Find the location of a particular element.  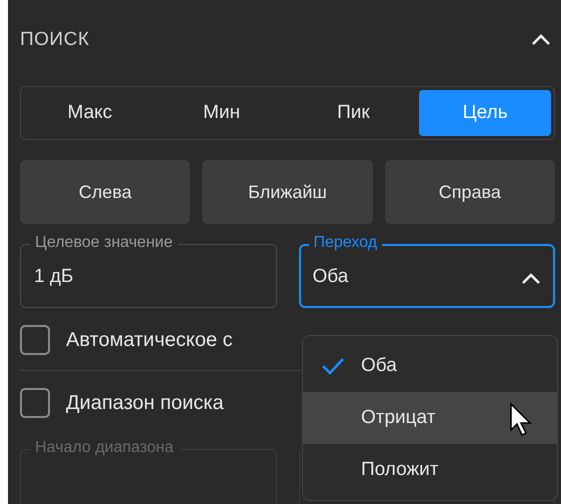

mouse-pointer-icon is located at coordinates (522, 420).